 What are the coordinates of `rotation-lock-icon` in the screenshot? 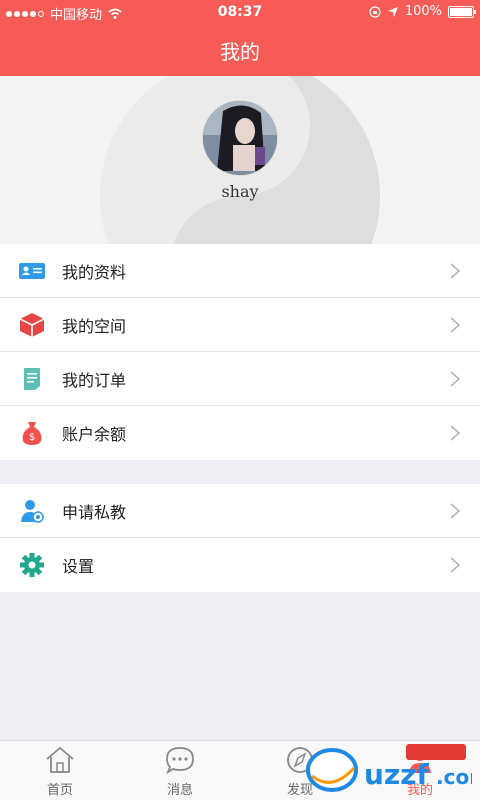 It's located at (375, 11).